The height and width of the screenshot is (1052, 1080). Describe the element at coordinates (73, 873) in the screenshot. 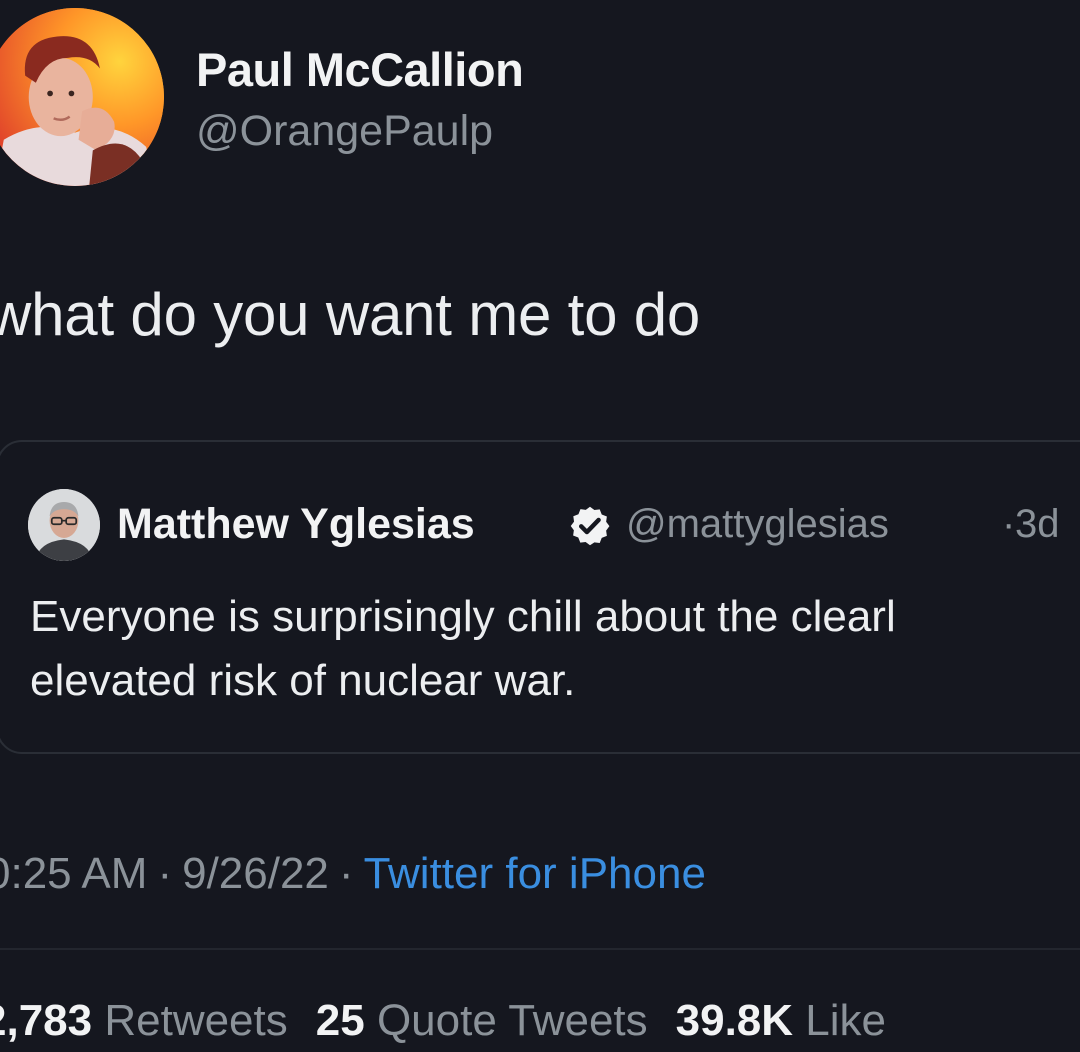

I see `tweet-time: 0:25 AM` at that location.